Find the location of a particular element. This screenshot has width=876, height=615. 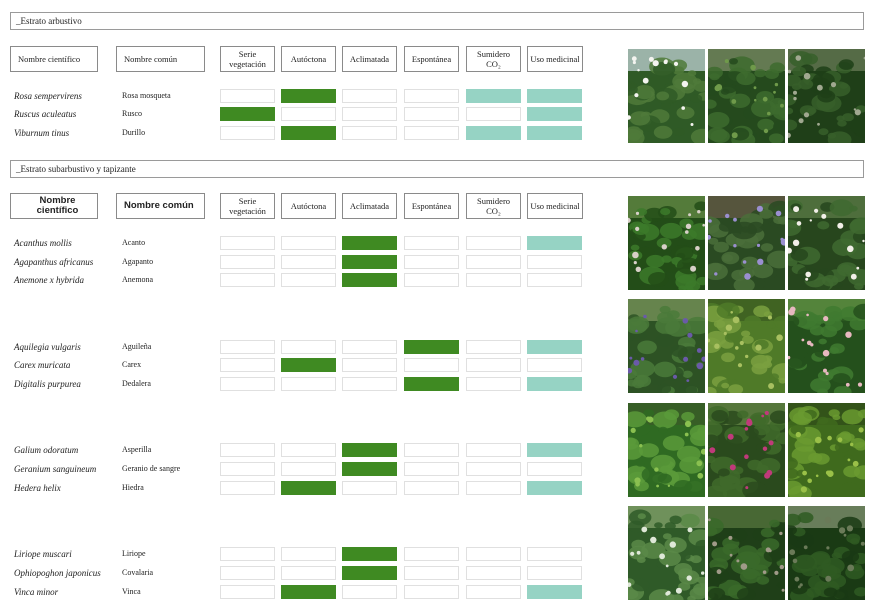

agapanthus-photo is located at coordinates (746, 243).